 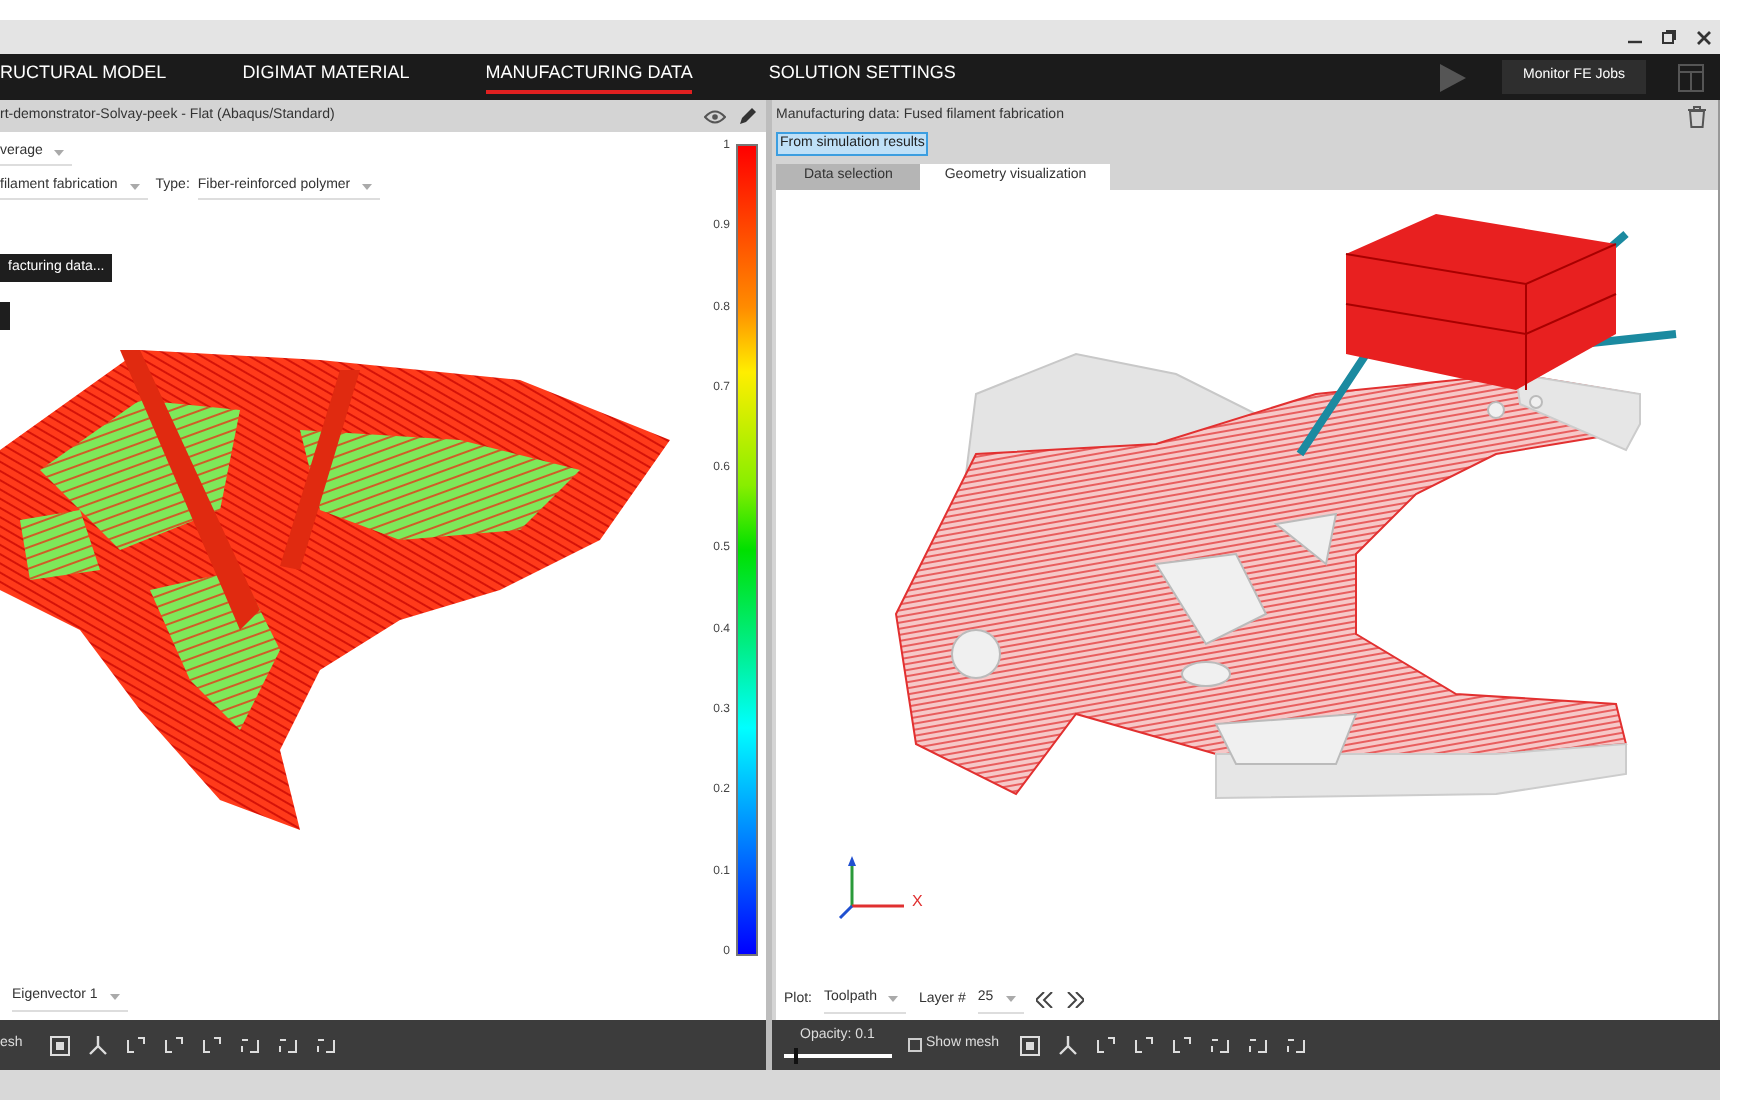 I want to click on opacity-slider, so click(x=838, y=1055).